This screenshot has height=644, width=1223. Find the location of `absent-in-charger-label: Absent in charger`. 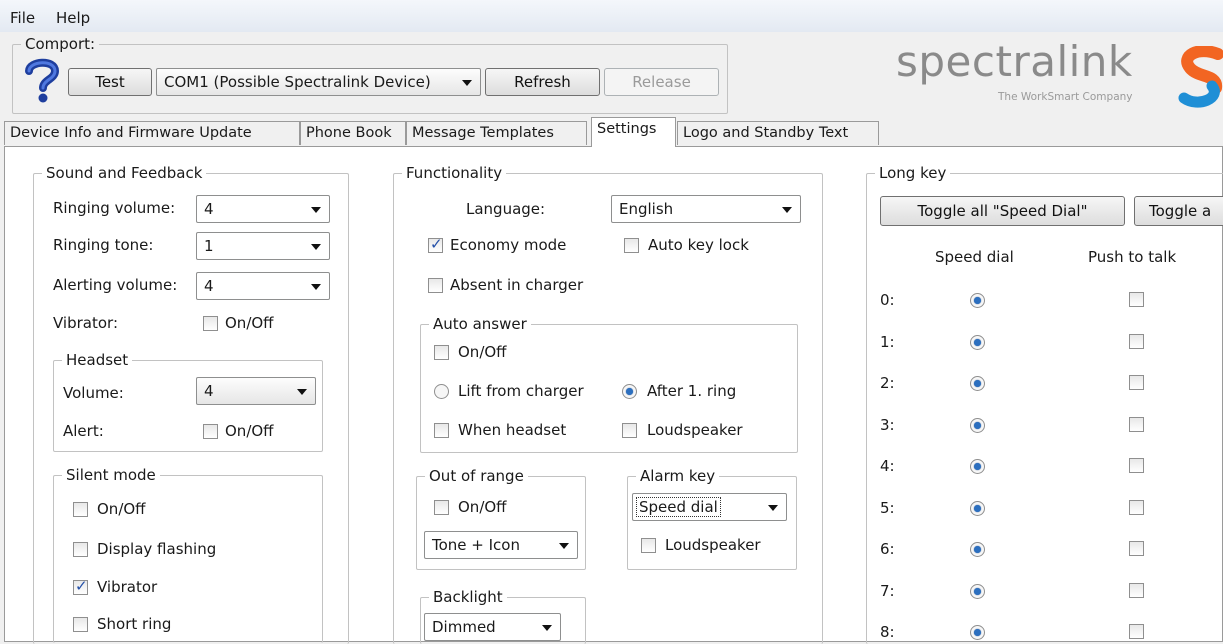

absent-in-charger-label: Absent in charger is located at coordinates (517, 285).